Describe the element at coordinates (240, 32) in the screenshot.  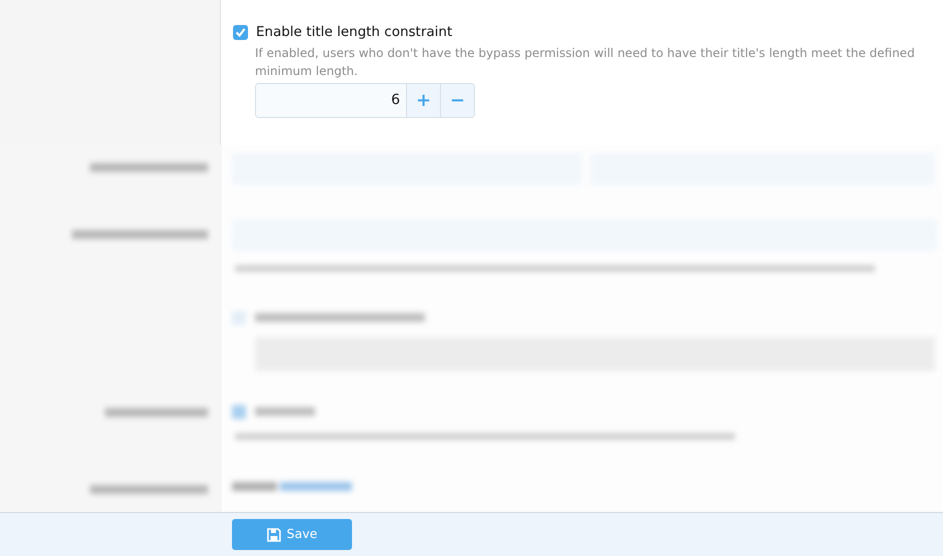
I see `checkbox` at that location.